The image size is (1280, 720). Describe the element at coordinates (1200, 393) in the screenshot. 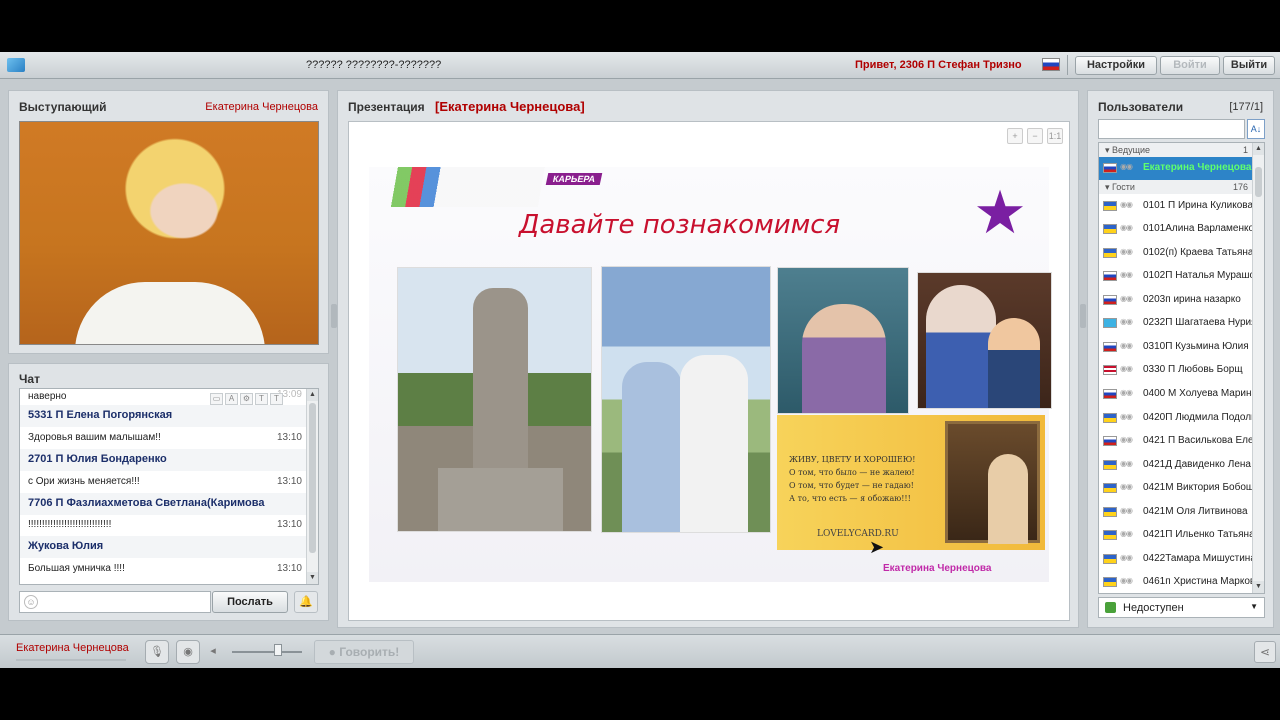

I see `user-name: 0400 М Холуева Марина` at that location.